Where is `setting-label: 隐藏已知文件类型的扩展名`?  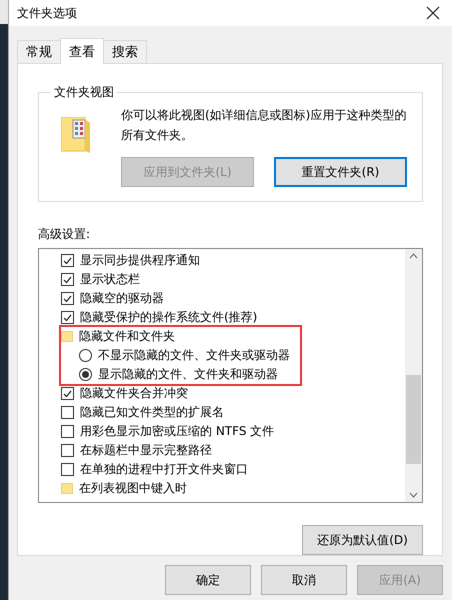 setting-label: 隐藏已知文件类型的扩展名 is located at coordinates (152, 412).